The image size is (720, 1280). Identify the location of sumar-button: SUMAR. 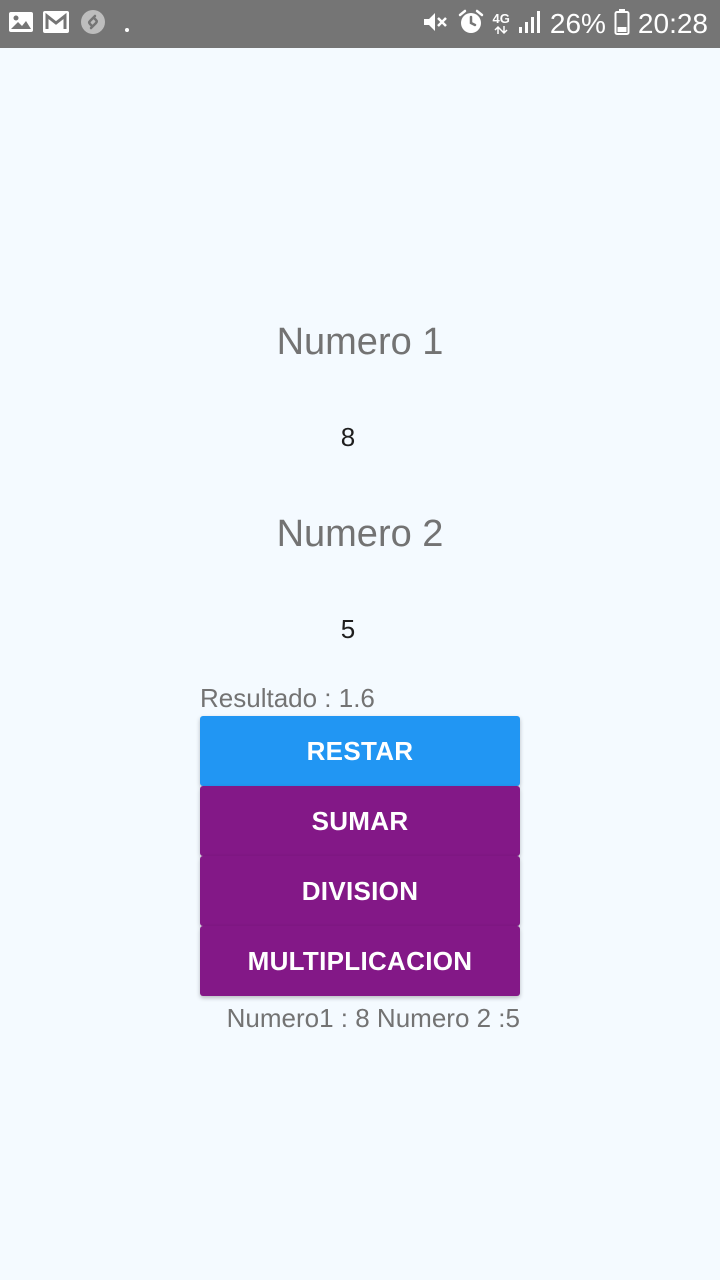
(360, 821).